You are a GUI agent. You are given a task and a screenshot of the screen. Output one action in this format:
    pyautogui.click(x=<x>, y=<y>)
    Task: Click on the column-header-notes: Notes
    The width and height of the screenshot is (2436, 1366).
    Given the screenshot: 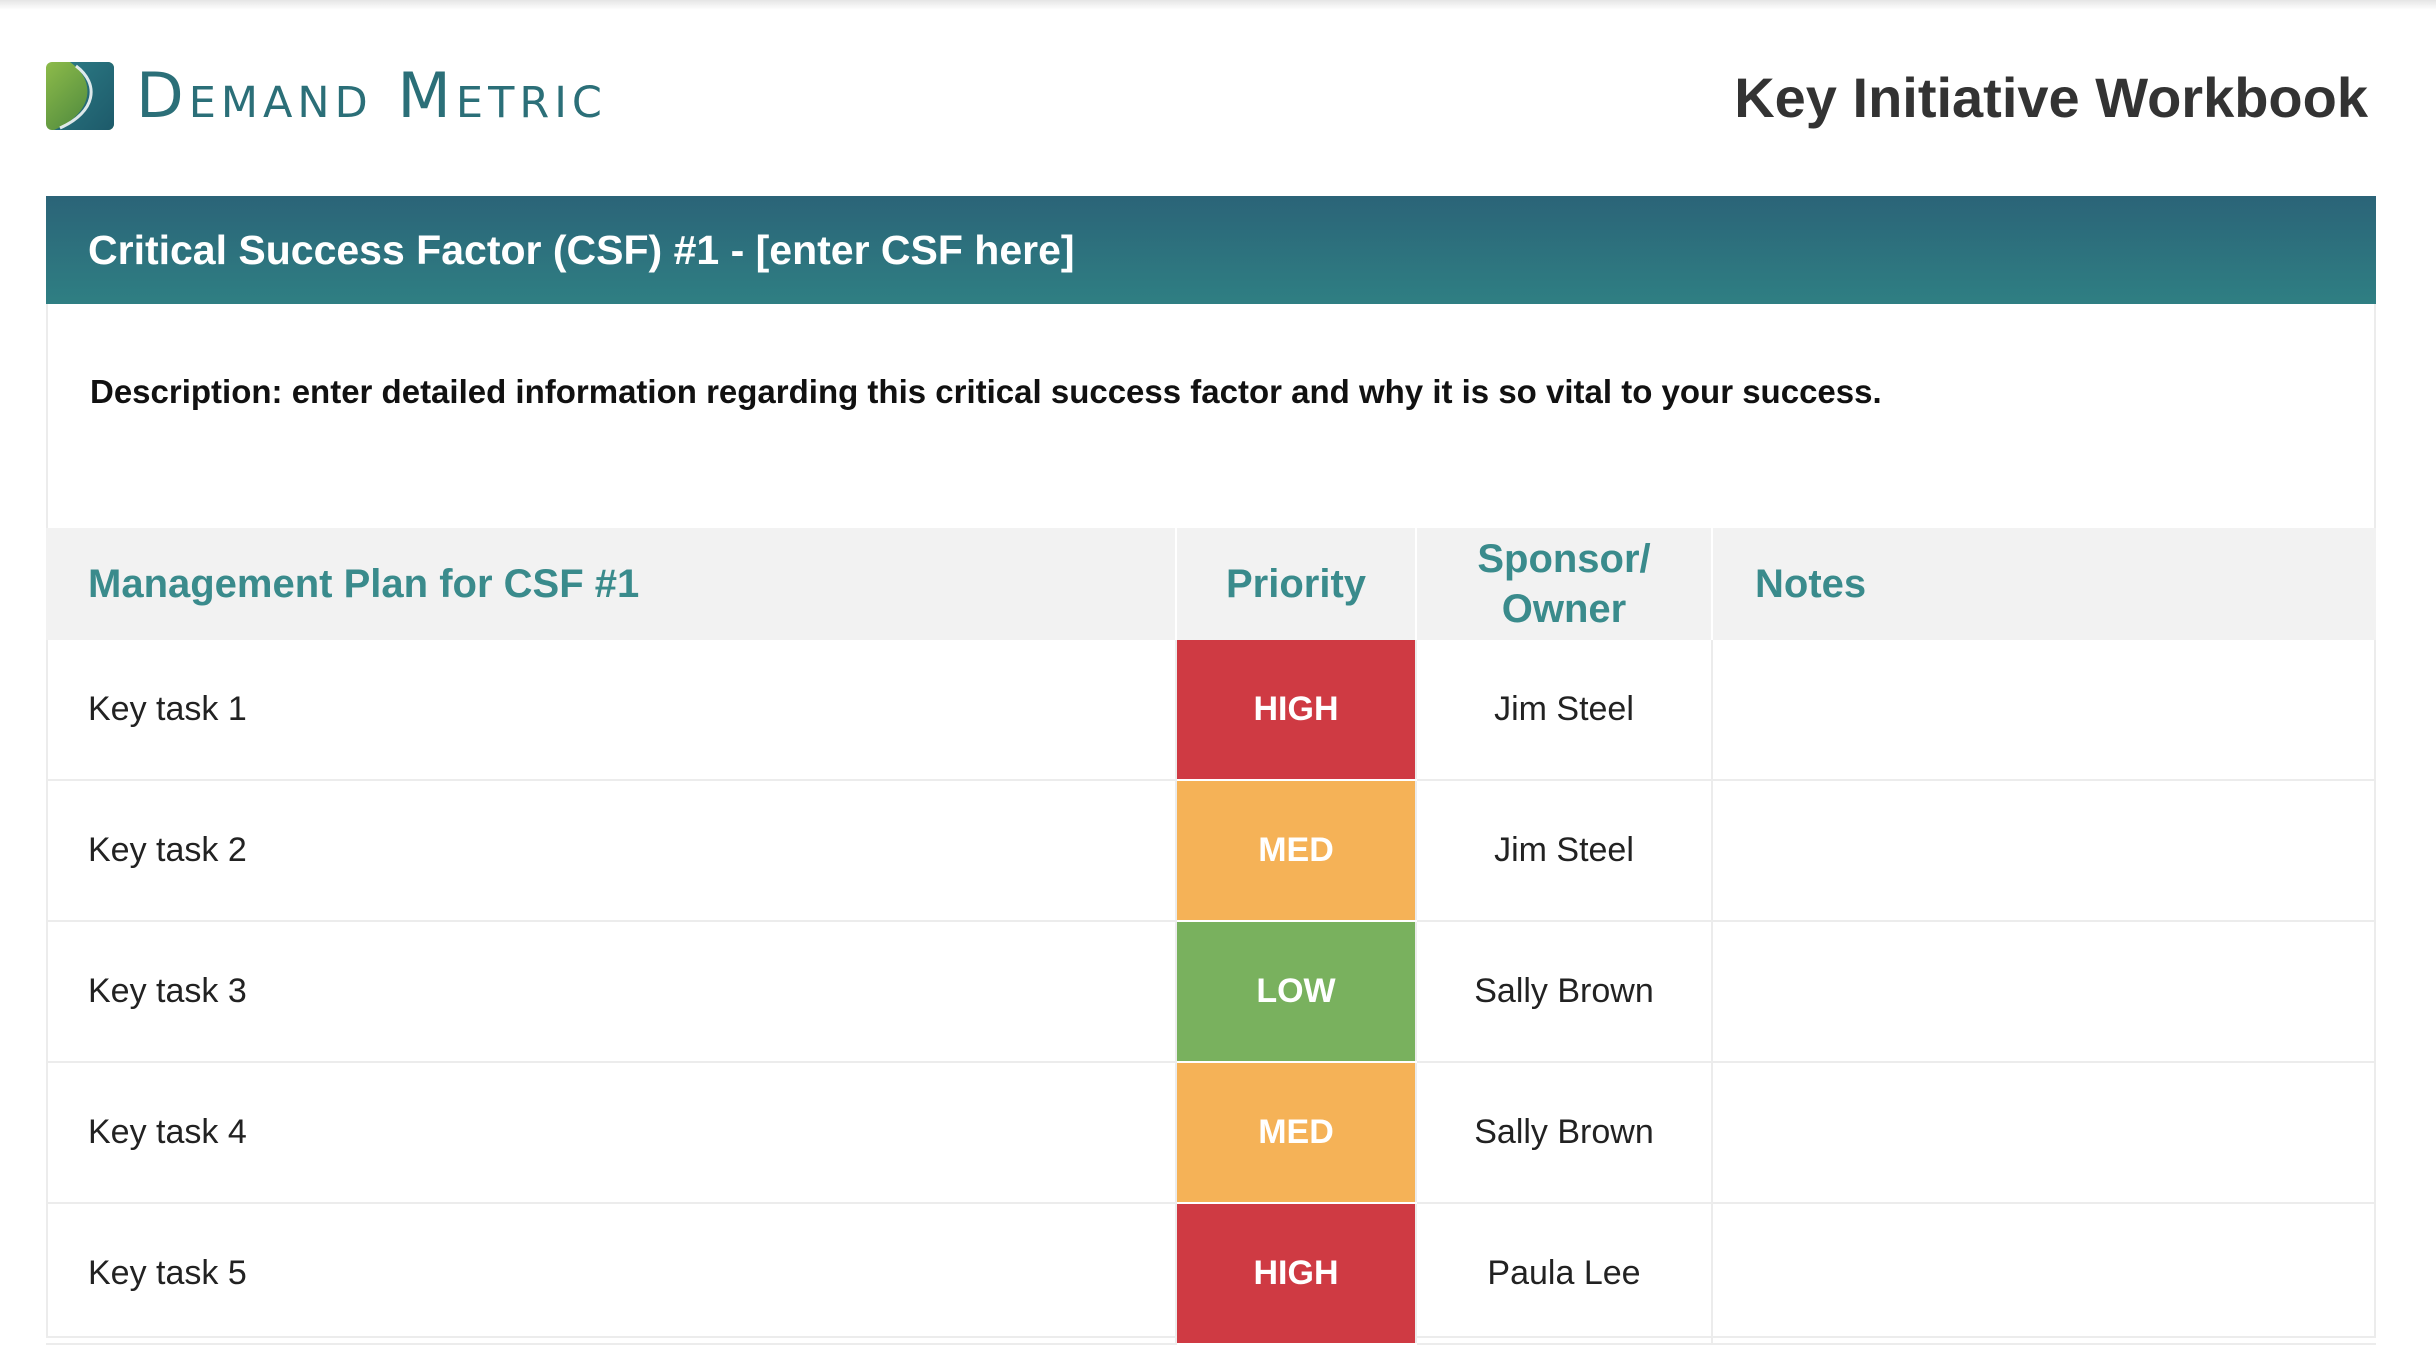 What is the action you would take?
    pyautogui.click(x=2044, y=584)
    